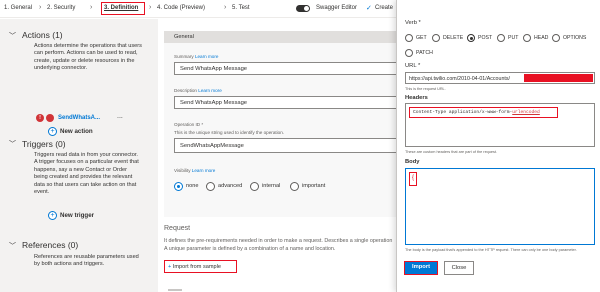 The image size is (600, 292). I want to click on import-from-sample-button: + Import from sample, so click(200, 266).